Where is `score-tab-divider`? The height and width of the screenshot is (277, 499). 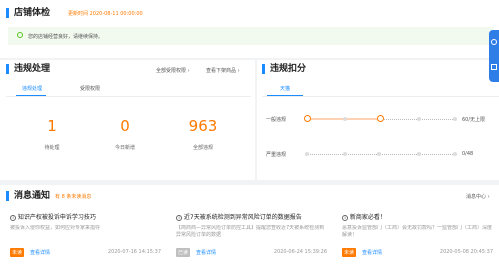 score-tab-divider is located at coordinates (380, 96).